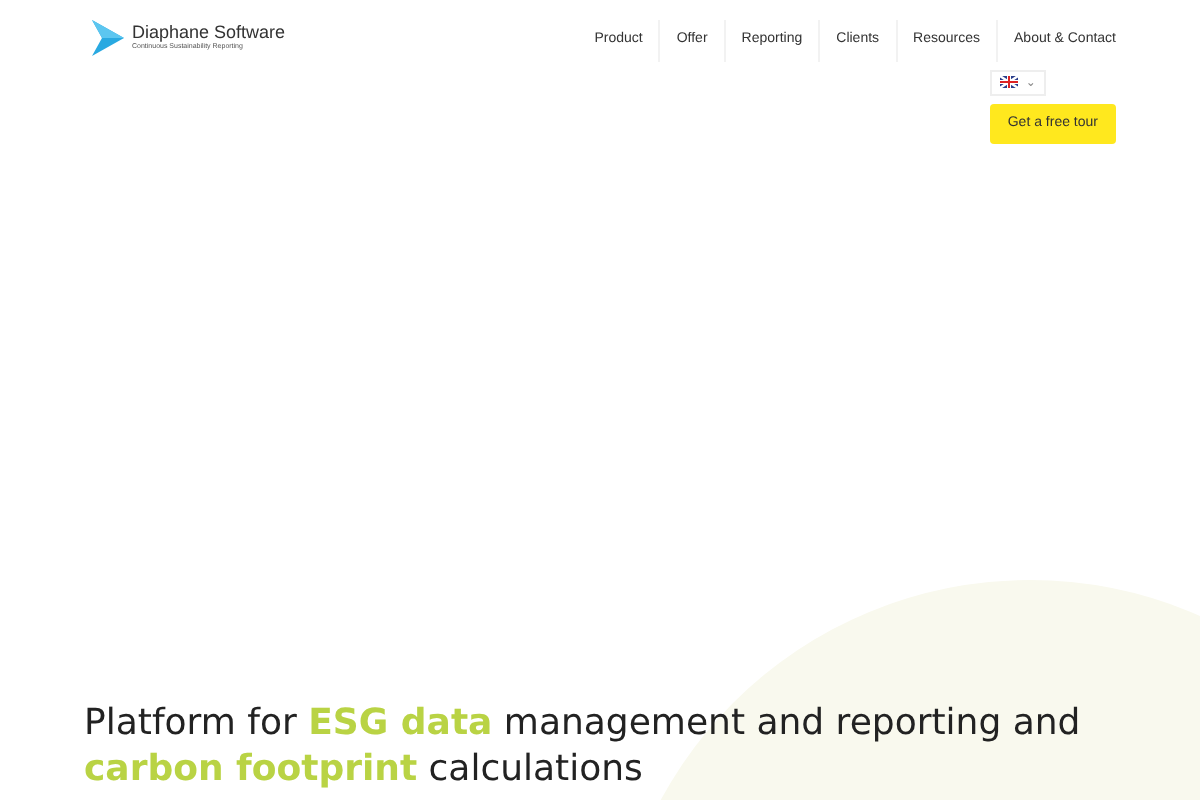 The height and width of the screenshot is (800, 1200). I want to click on flag-icon, so click(1008, 82).